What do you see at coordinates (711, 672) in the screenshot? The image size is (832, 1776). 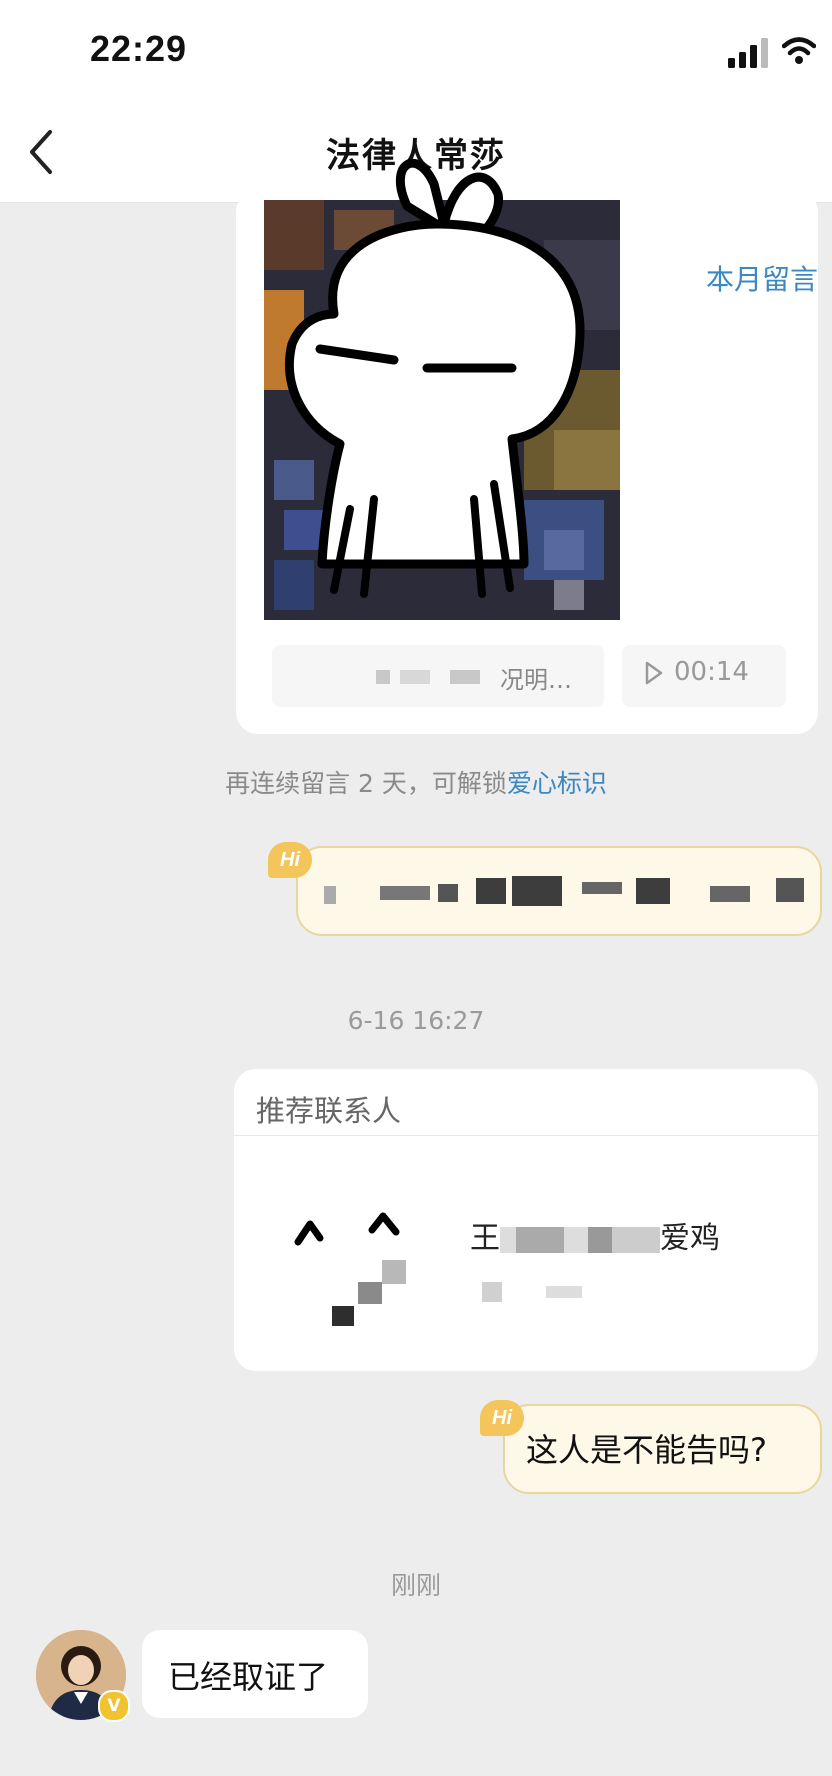 I see `audio-duration: 00:14` at bounding box center [711, 672].